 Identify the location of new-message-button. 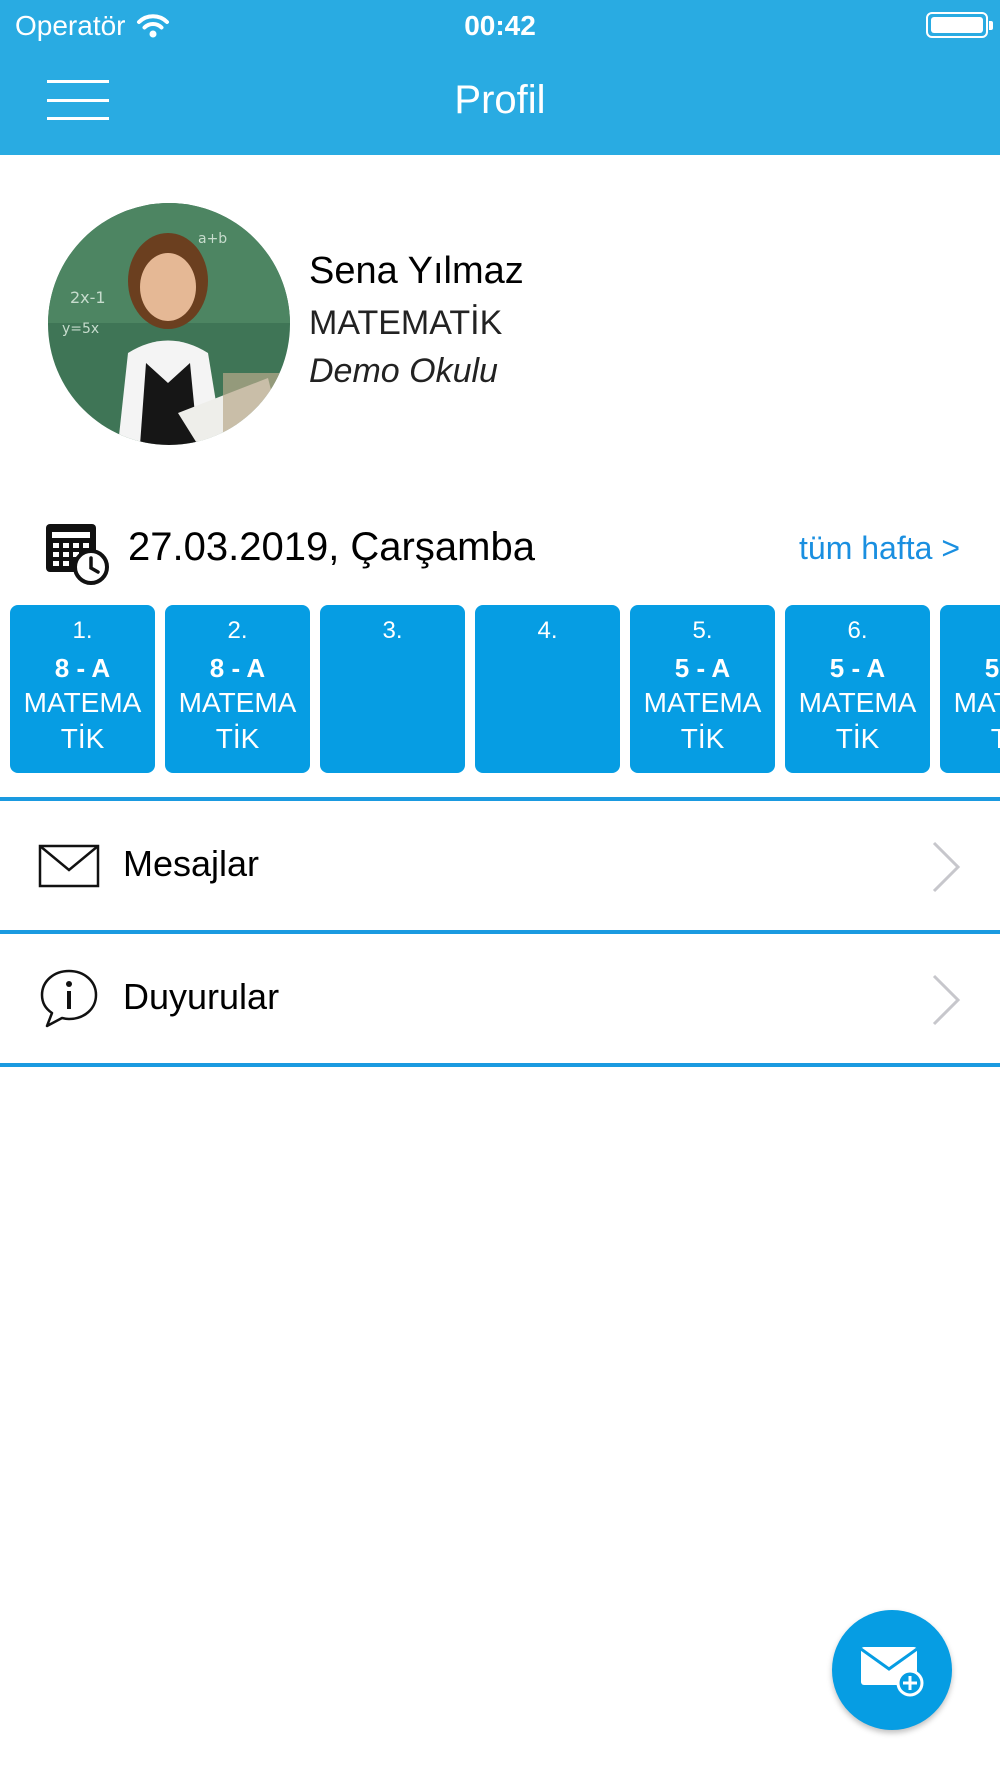
(892, 1670).